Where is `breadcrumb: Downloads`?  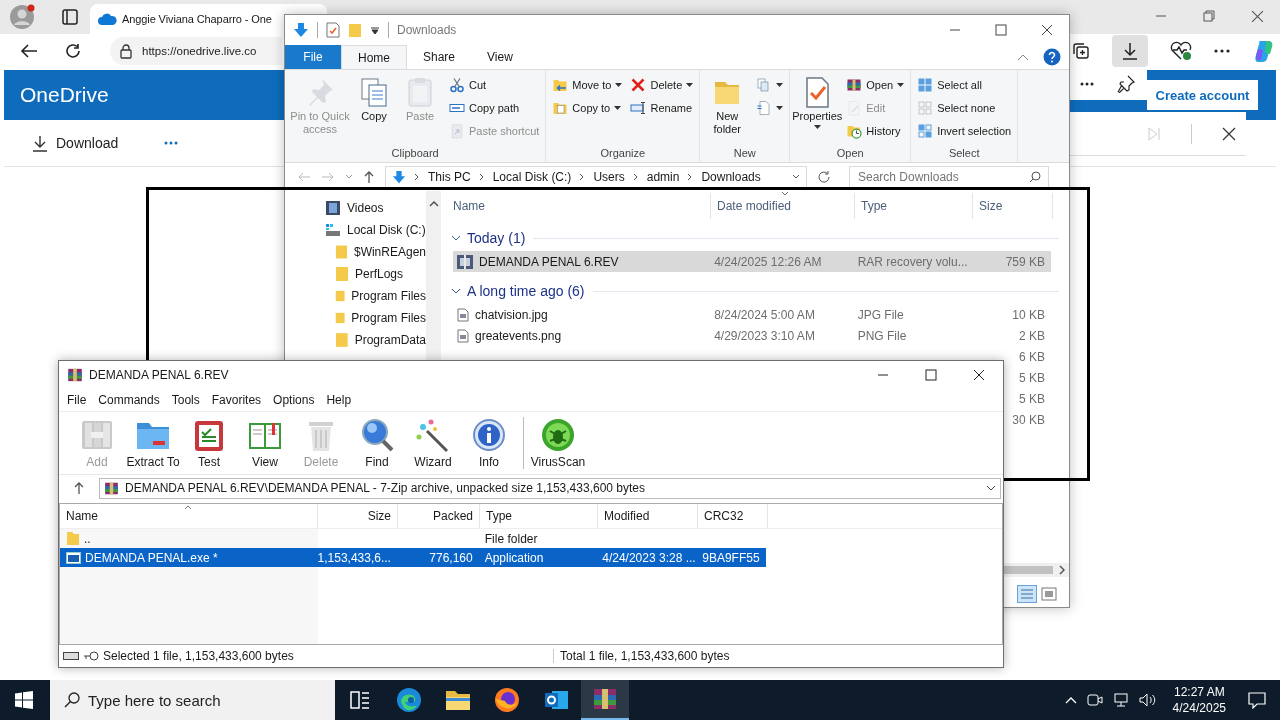 breadcrumb: Downloads is located at coordinates (731, 177).